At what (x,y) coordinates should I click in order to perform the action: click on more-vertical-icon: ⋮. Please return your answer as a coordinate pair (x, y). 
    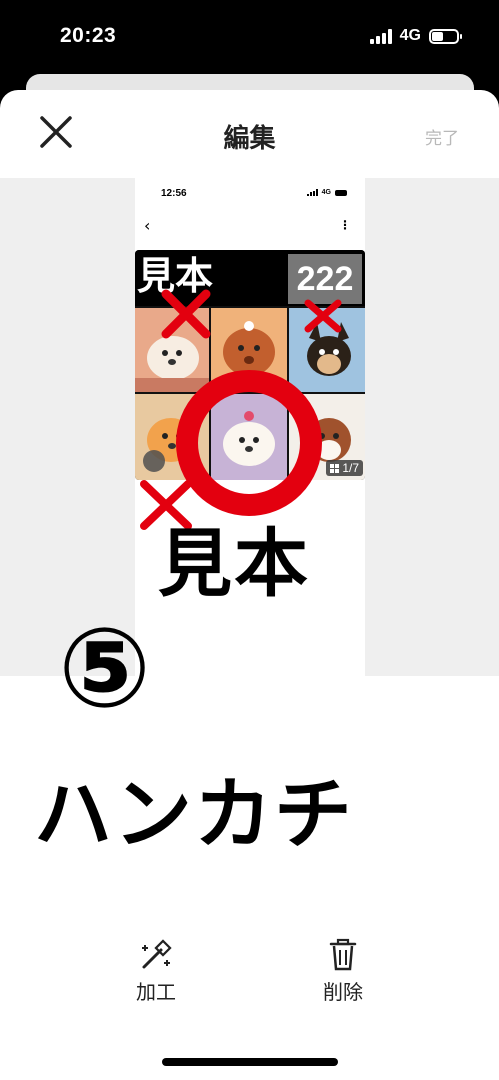
    Looking at the image, I should click on (345, 225).